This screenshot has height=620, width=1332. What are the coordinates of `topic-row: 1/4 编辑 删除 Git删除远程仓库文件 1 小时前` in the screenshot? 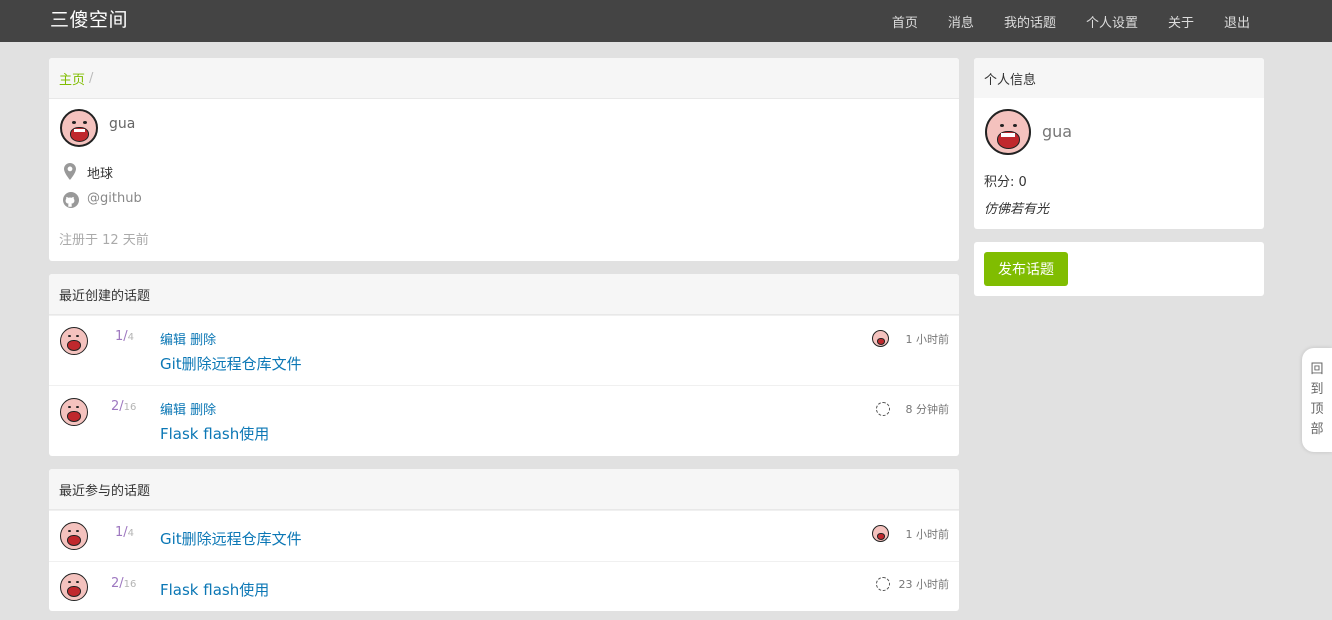 It's located at (504, 350).